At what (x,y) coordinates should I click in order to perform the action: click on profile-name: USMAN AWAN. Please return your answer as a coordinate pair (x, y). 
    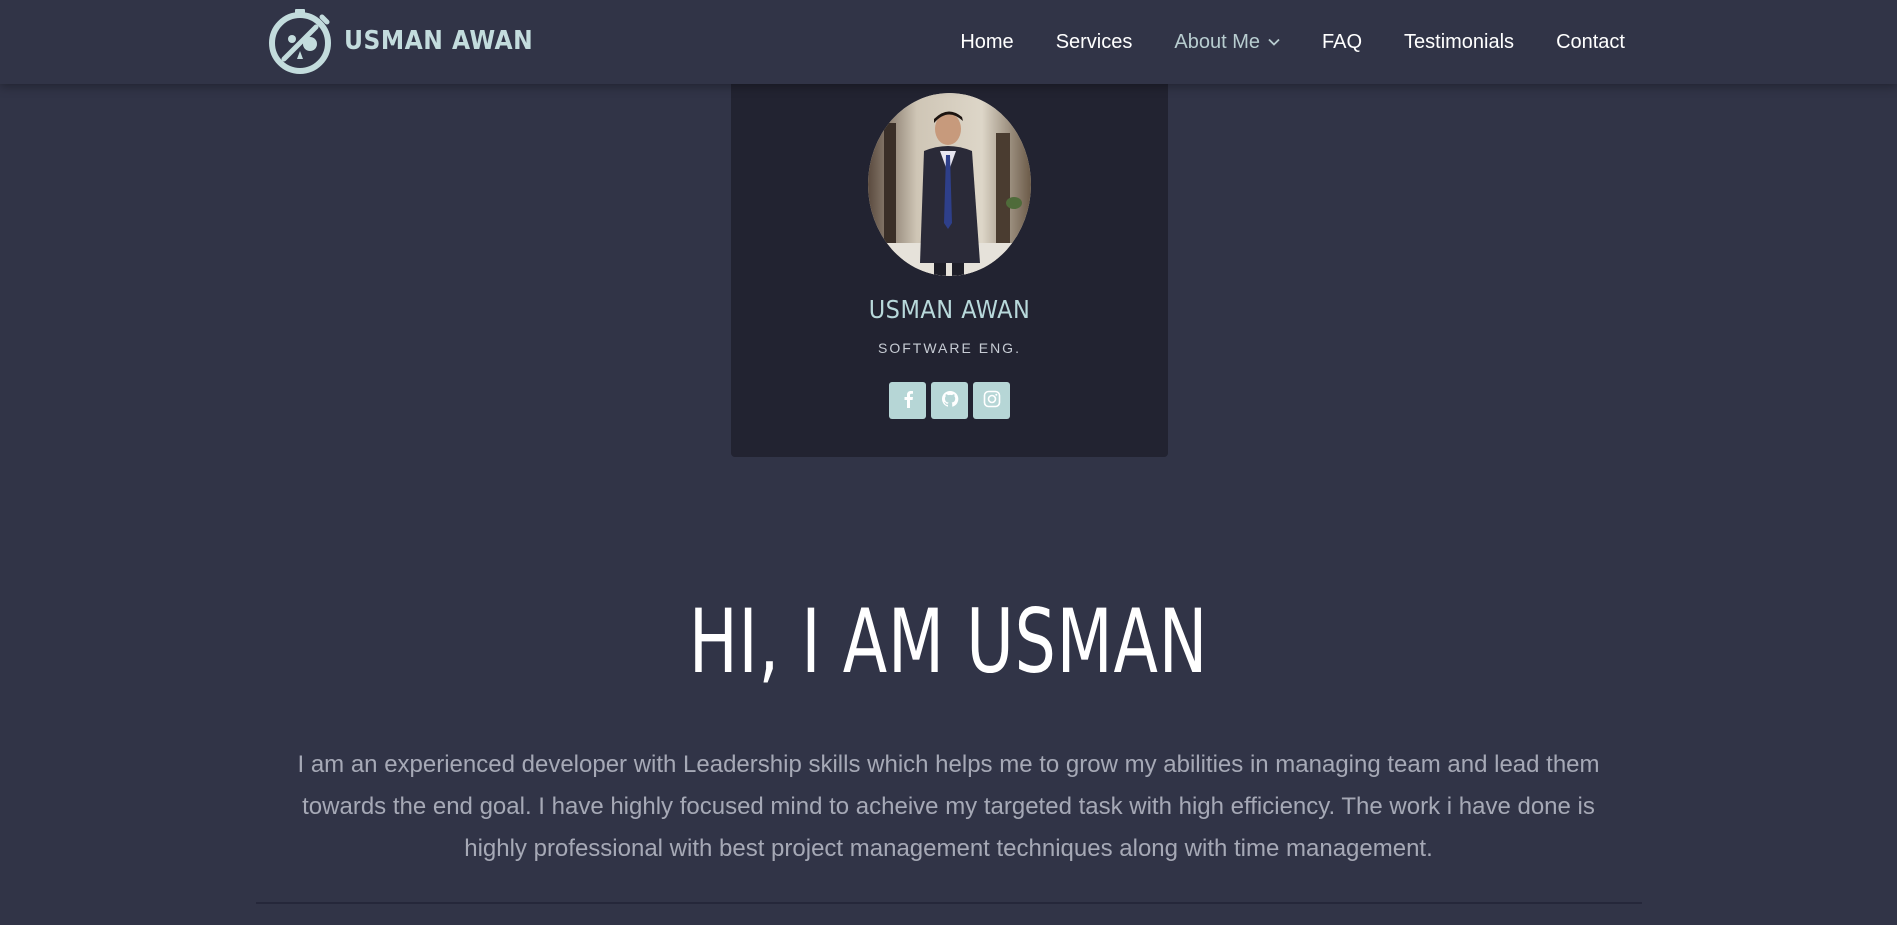
    Looking at the image, I should click on (949, 309).